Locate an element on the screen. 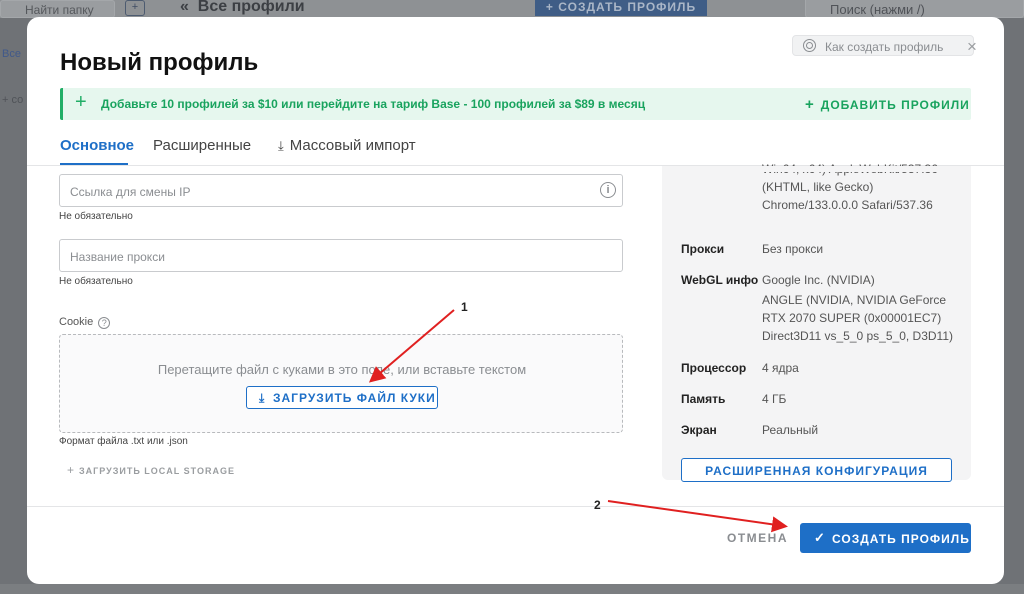  cookie-label: Cookie ? is located at coordinates (85, 322).